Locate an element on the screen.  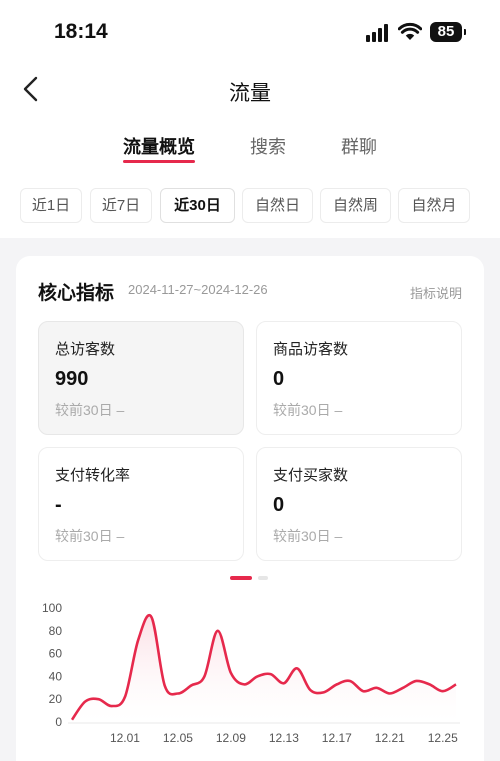
date-range-selector: 近1日 近7日 近30日 自然日 自然周 自然月 is located at coordinates (250, 206).